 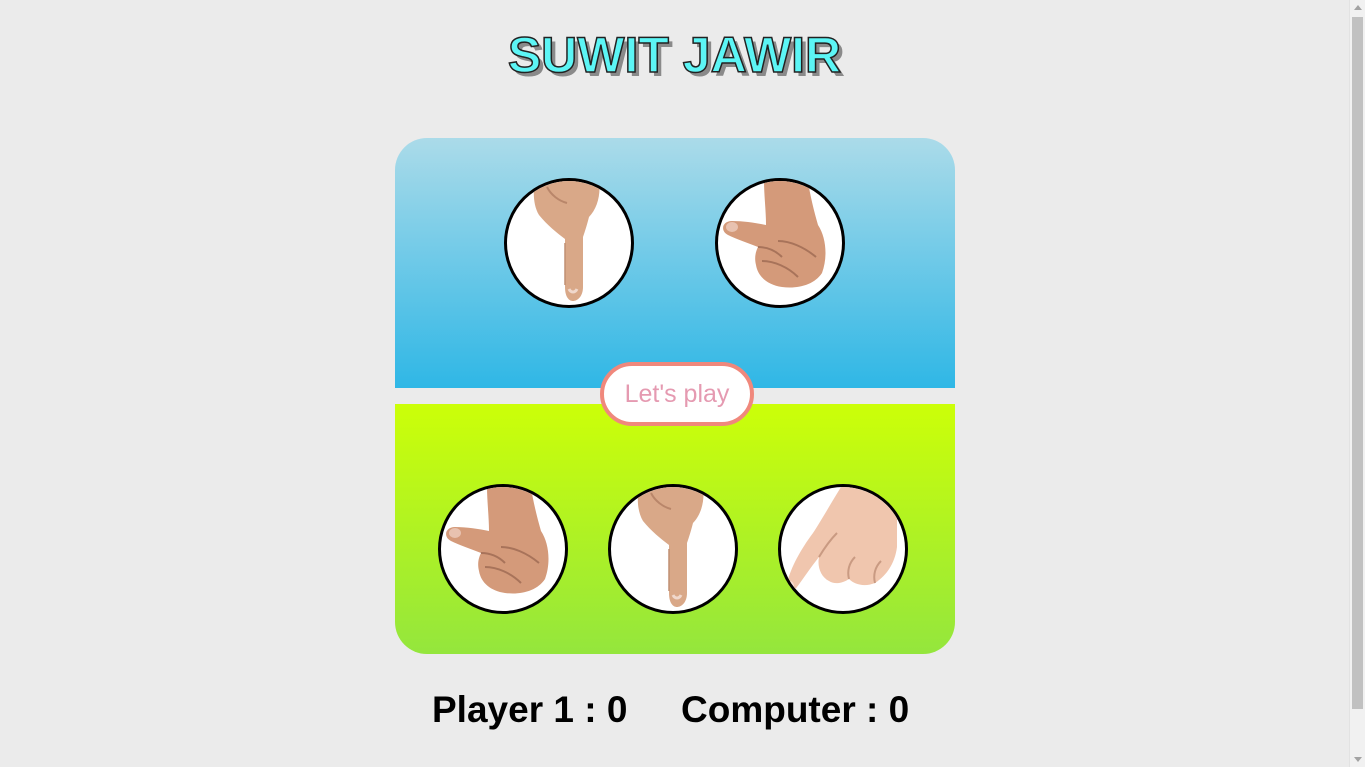 What do you see at coordinates (841, 539) in the screenshot?
I see `index-finger-icon` at bounding box center [841, 539].